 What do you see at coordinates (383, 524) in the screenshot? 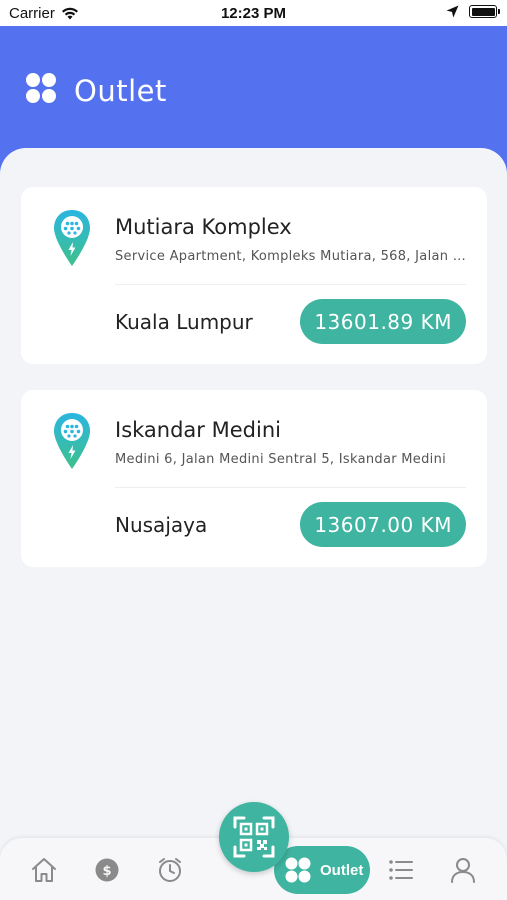
I see `distance-badge: 13607.00 KM` at bounding box center [383, 524].